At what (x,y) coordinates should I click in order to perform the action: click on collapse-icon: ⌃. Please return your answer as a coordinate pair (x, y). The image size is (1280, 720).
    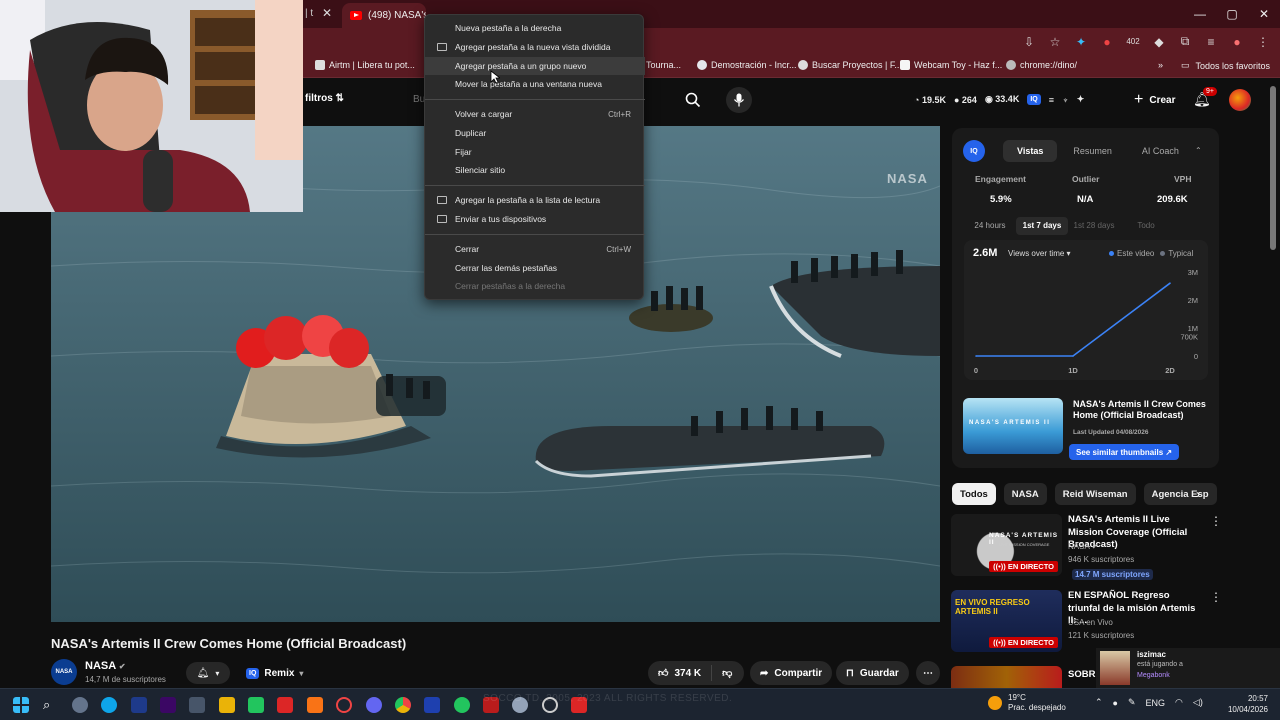
    Looking at the image, I should click on (1198, 150).